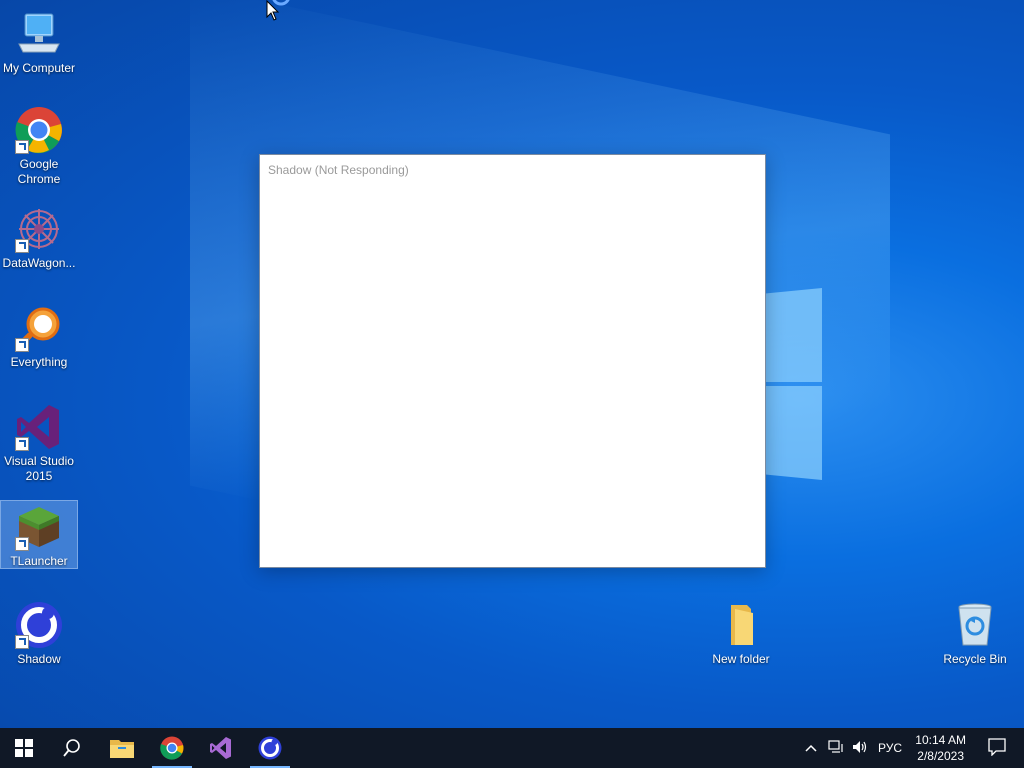 Image resolution: width=1024 pixels, height=768 pixels. I want to click on taskbar-shadow, so click(270, 748).